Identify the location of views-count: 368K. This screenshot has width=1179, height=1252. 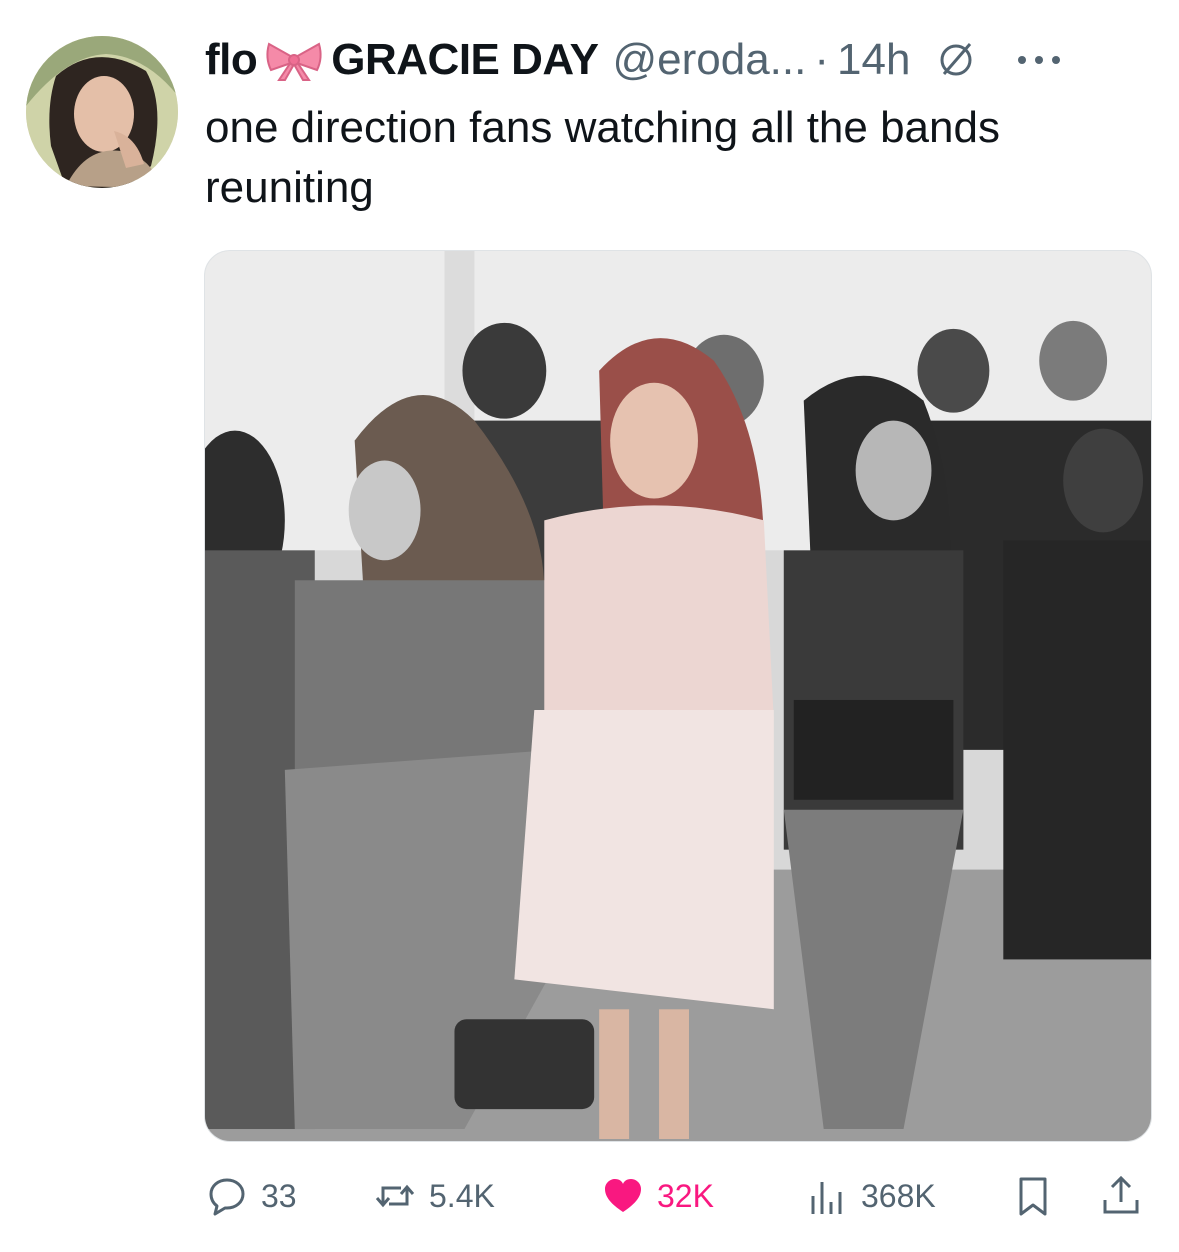
(898, 1195).